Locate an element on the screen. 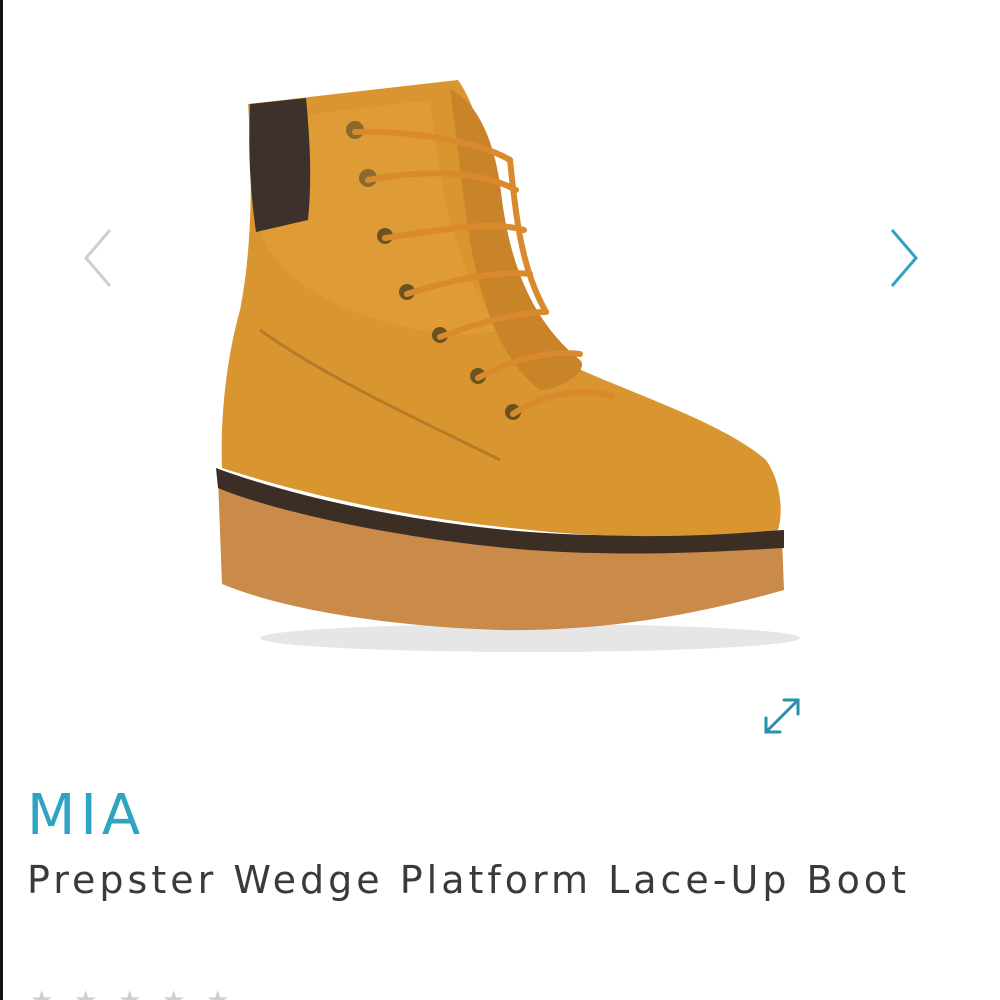 This screenshot has height=1000, width=1000. product-title: Prepster Wedge Platform Lace-Up Boot is located at coordinates (468, 880).